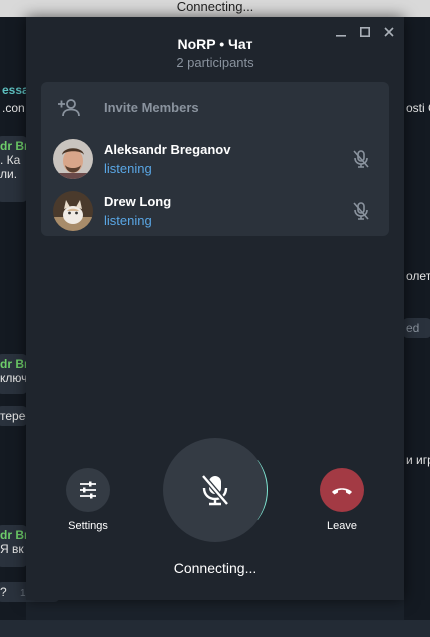  Describe the element at coordinates (418, 276) in the screenshot. I see `bg-snippet: олета` at that location.